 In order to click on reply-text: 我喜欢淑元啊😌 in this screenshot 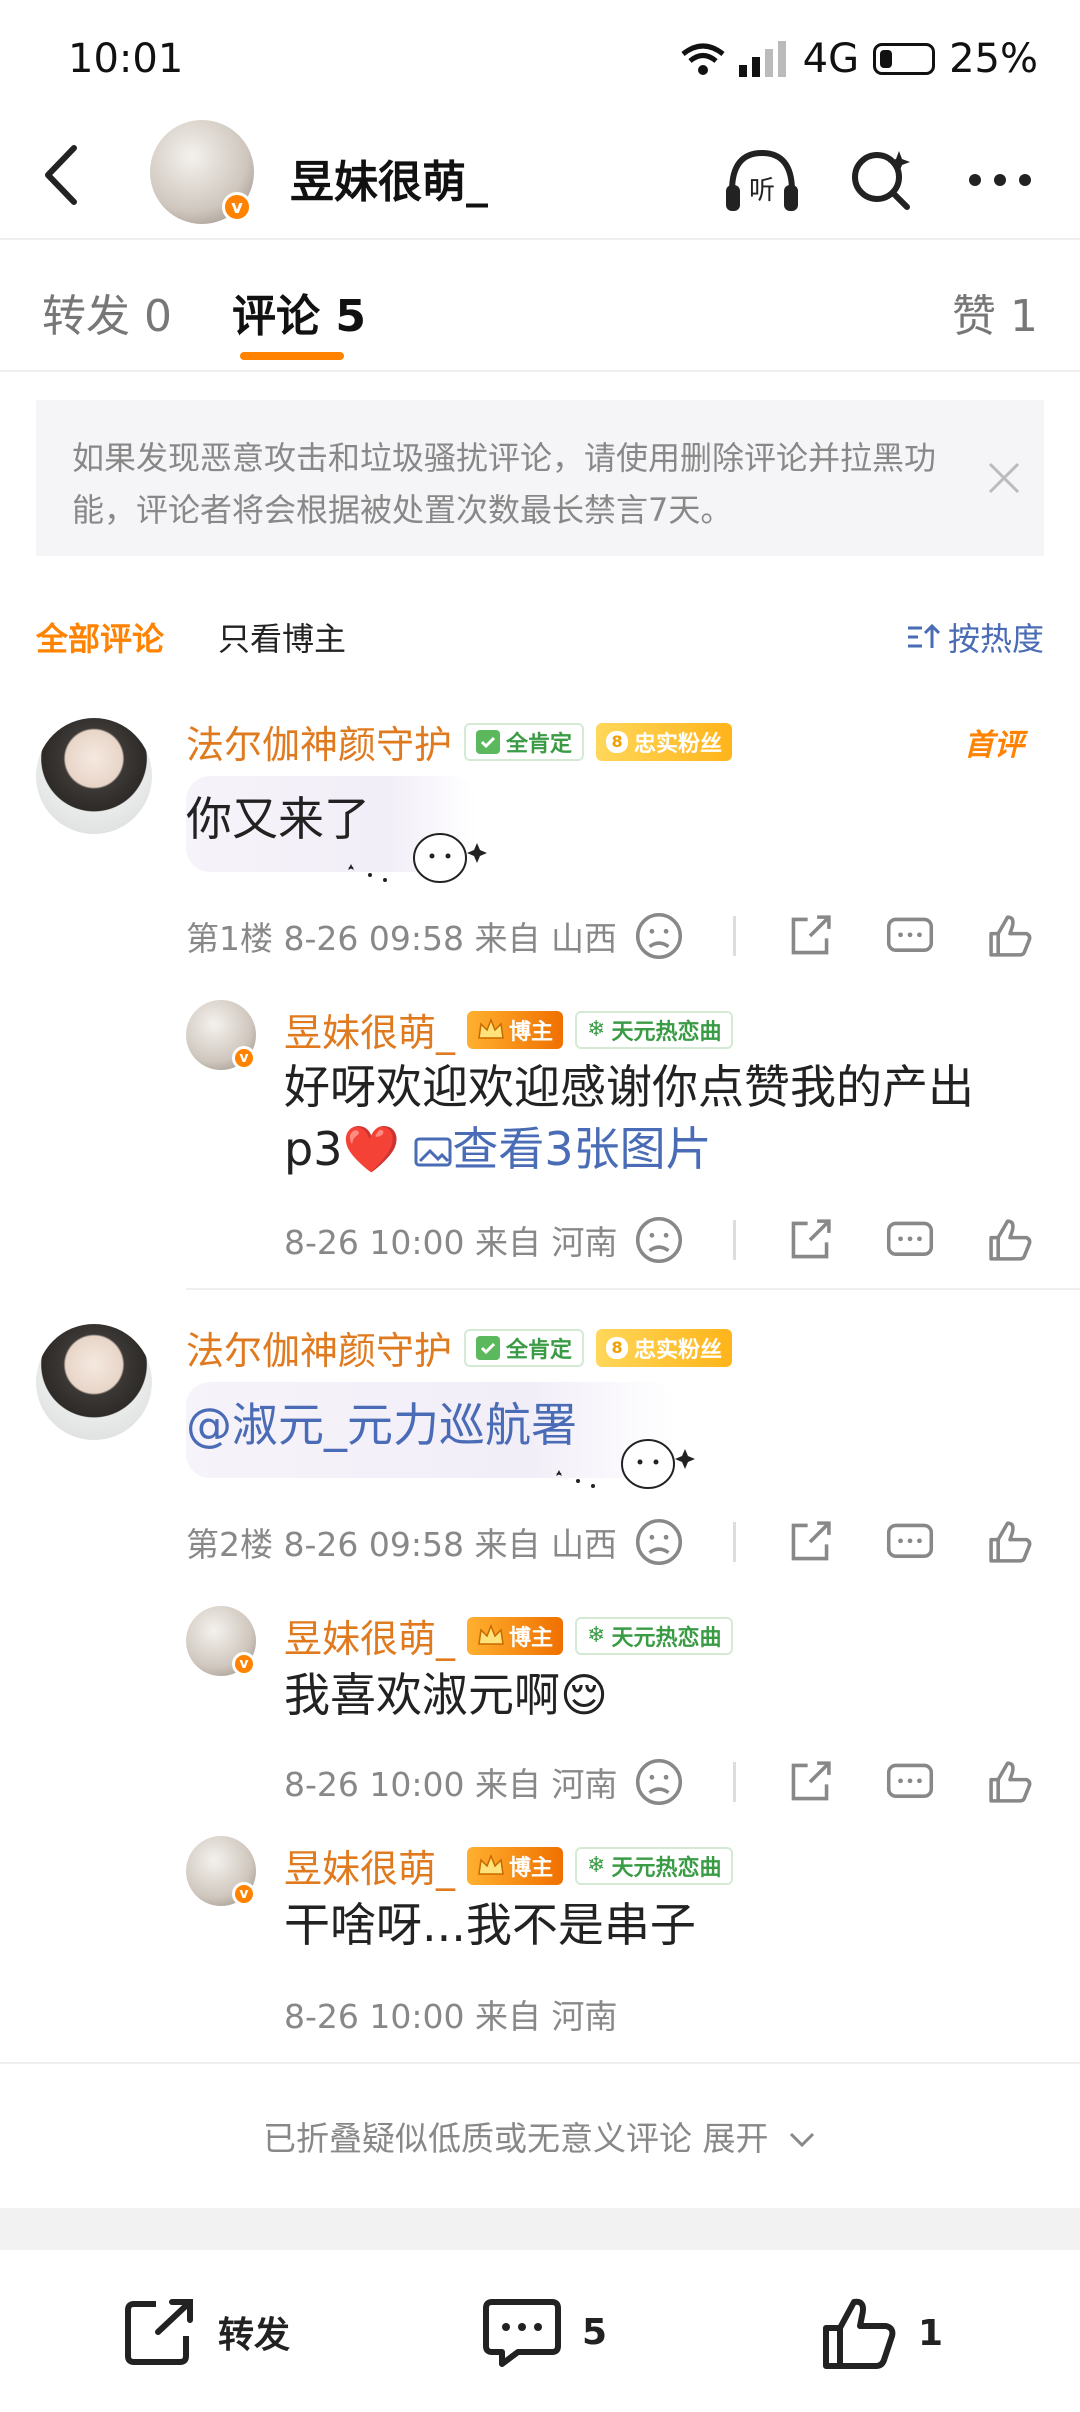, I will do `click(446, 1695)`.